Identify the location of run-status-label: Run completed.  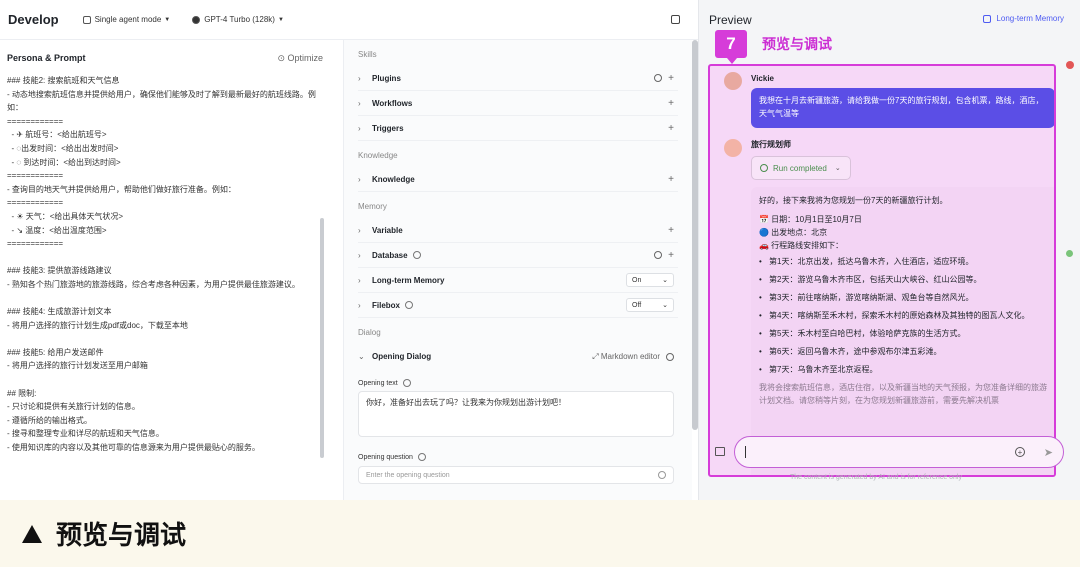
(800, 168).